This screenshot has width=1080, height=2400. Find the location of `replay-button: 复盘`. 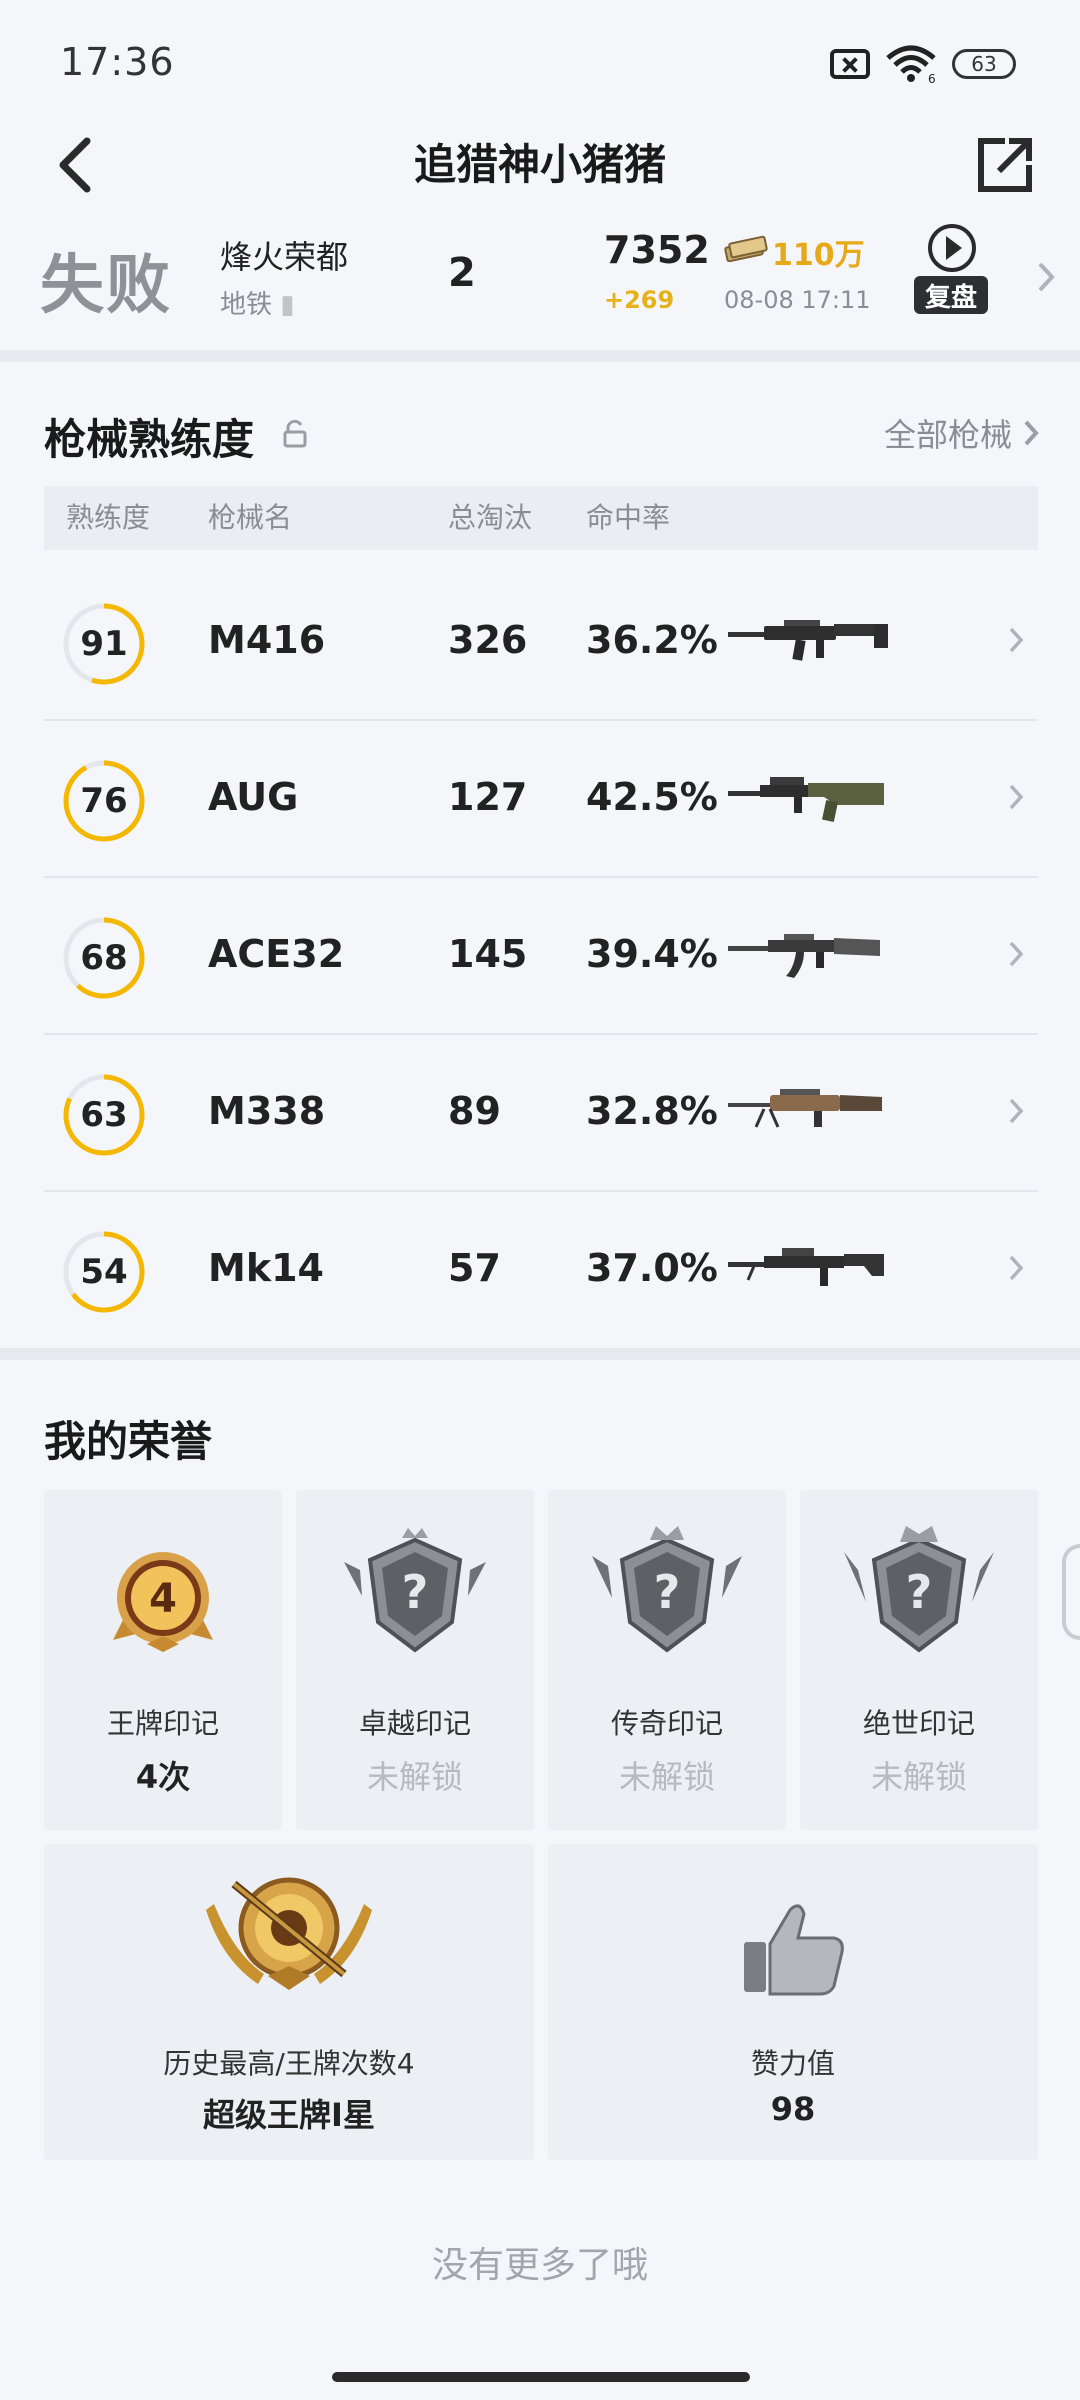

replay-button: 复盘 is located at coordinates (954, 275).